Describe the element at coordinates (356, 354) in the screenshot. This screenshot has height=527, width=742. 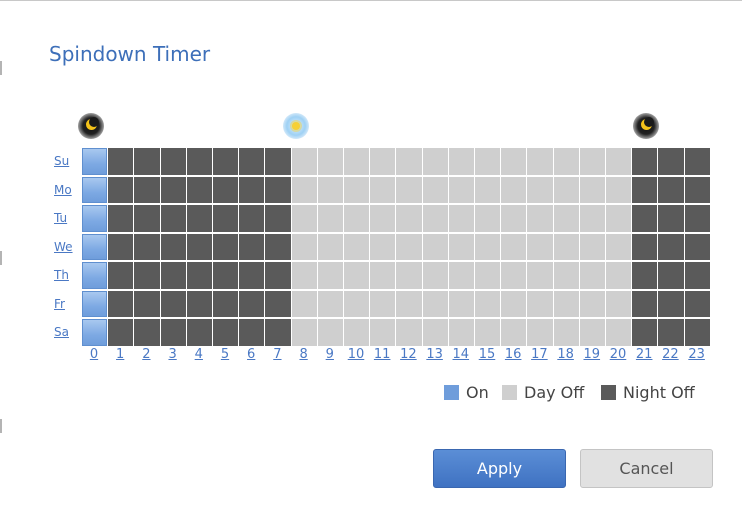
I see `hour-label-10: 10` at that location.